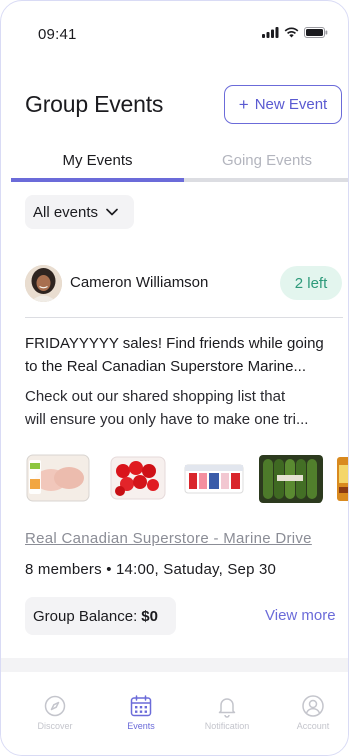 The image size is (349, 756). I want to click on filter-selected-label: All events, so click(66, 212).